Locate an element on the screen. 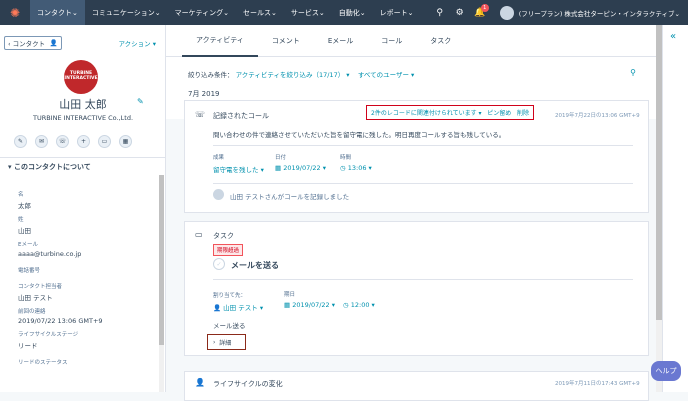 The height and width of the screenshot is (401, 688). property-value: 山田 is located at coordinates (88, 230).